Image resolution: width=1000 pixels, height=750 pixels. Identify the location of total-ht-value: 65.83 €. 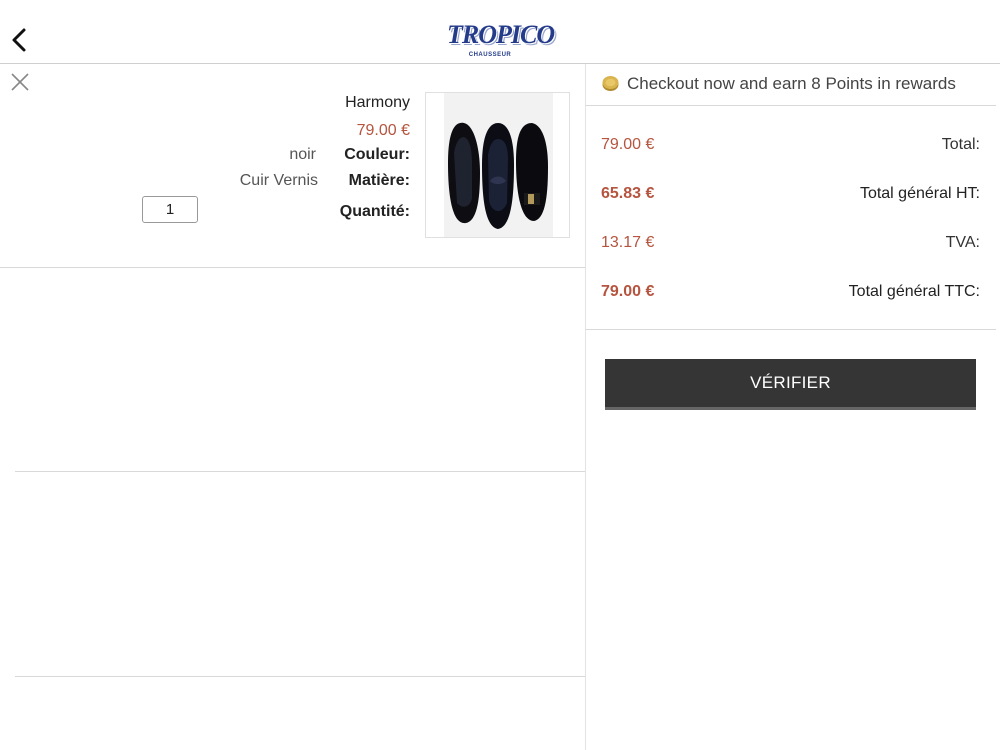
(628, 193).